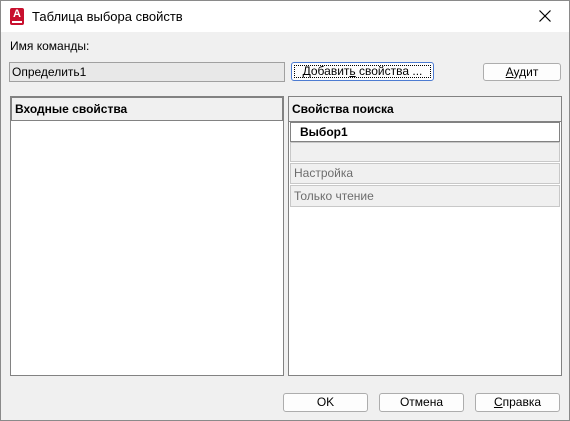 The height and width of the screenshot is (421, 570). I want to click on command-name-label: Имя команды:, so click(50, 46).